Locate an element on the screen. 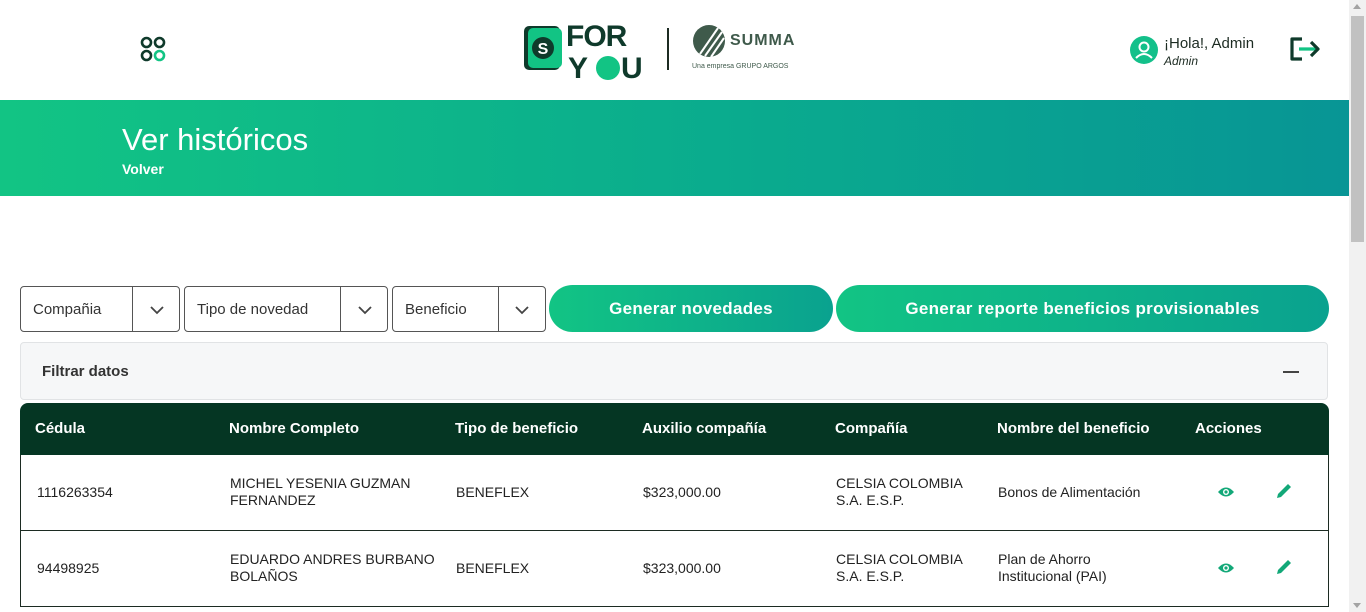  cell-full-name: EDUARDO ANDRES BURBANO BOLAÑOS is located at coordinates (332, 568).